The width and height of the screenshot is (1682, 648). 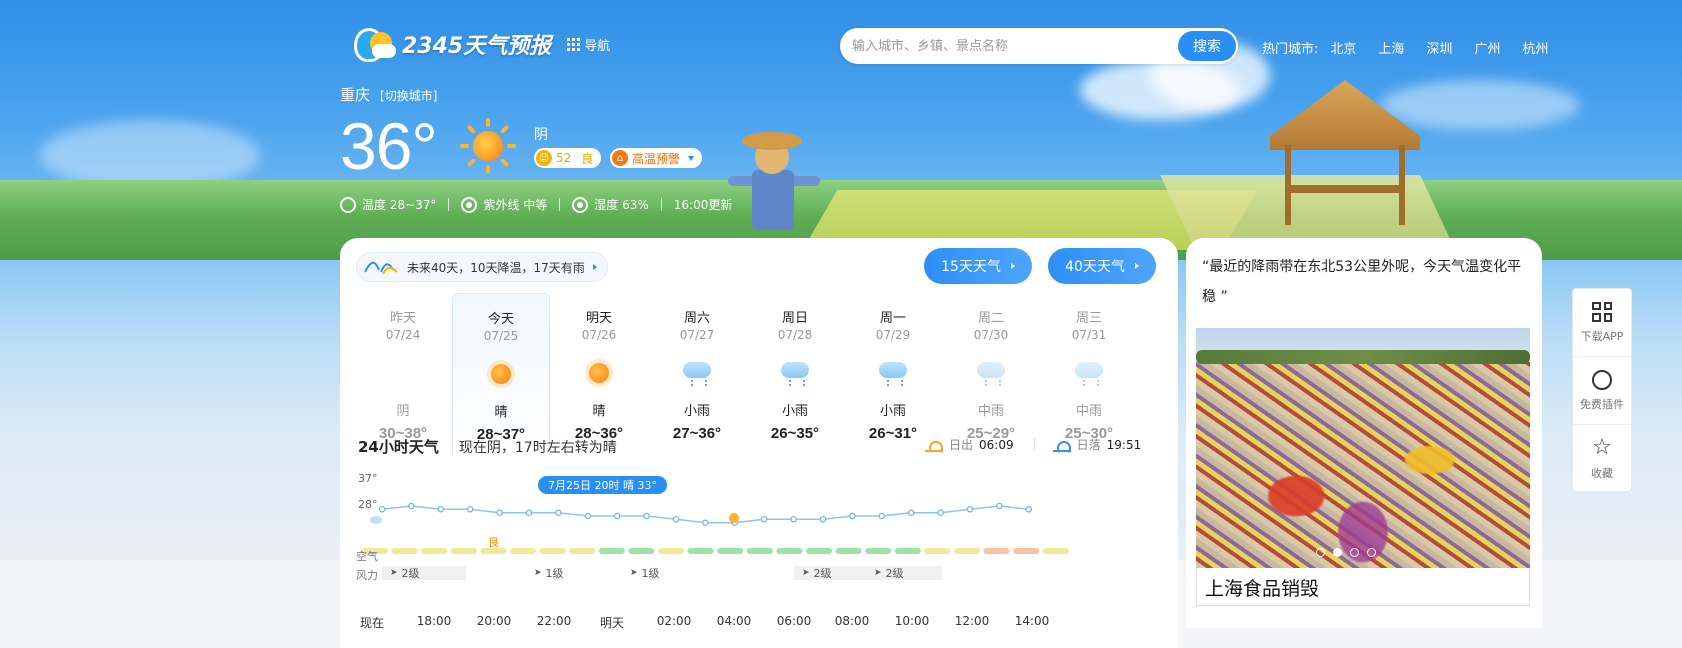 What do you see at coordinates (408, 95) in the screenshot?
I see `switch-city-link: [切换城市]` at bounding box center [408, 95].